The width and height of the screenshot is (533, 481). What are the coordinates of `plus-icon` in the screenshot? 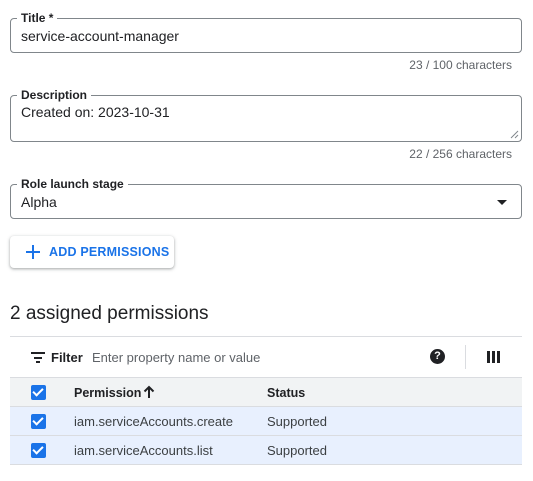 It's located at (33, 252).